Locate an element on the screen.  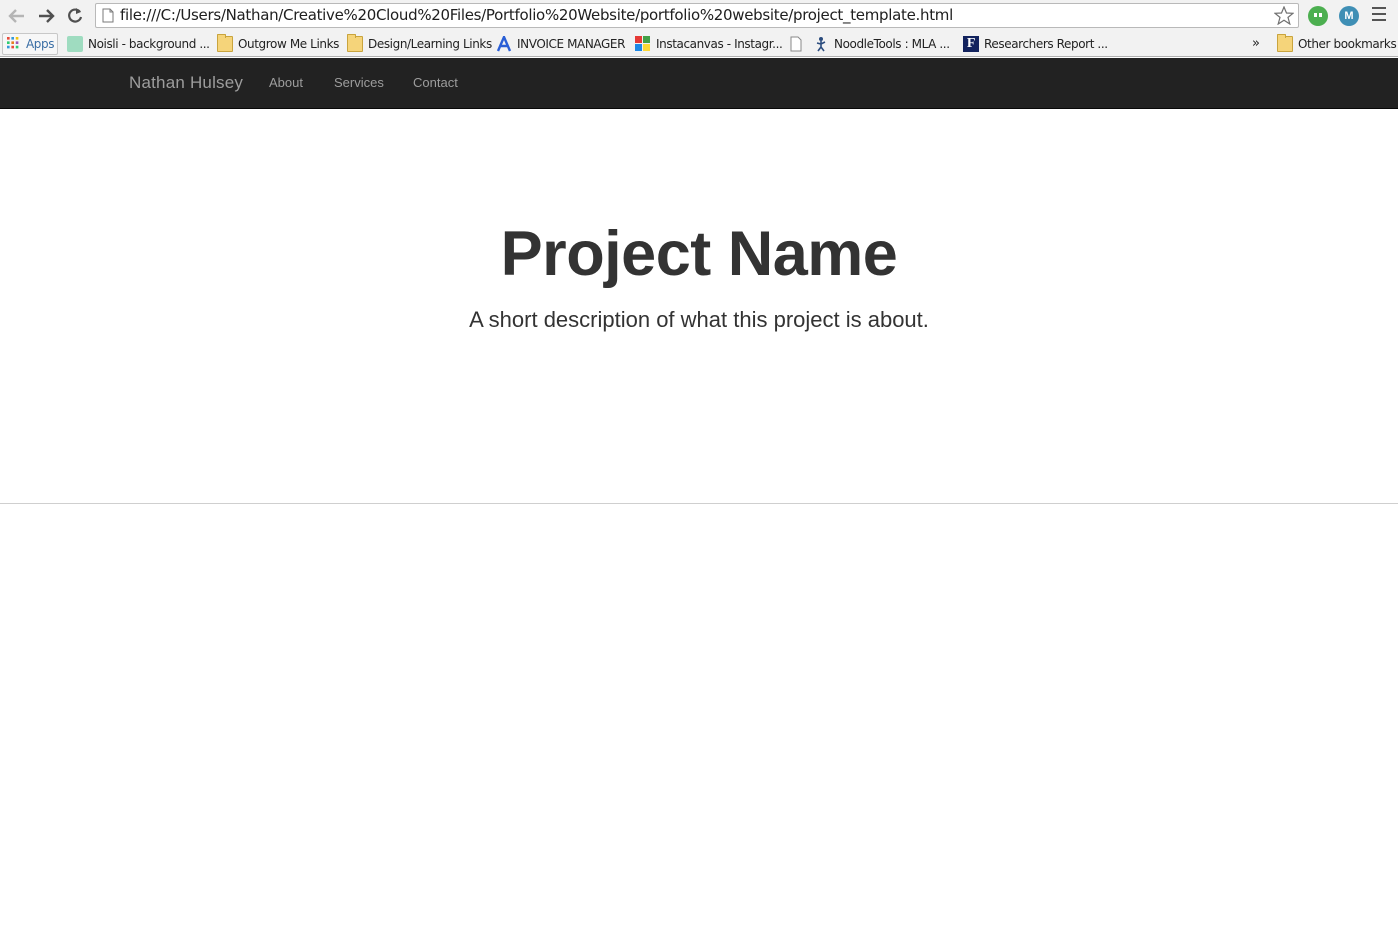
chrome-menu-icon is located at coordinates (1381, 15).